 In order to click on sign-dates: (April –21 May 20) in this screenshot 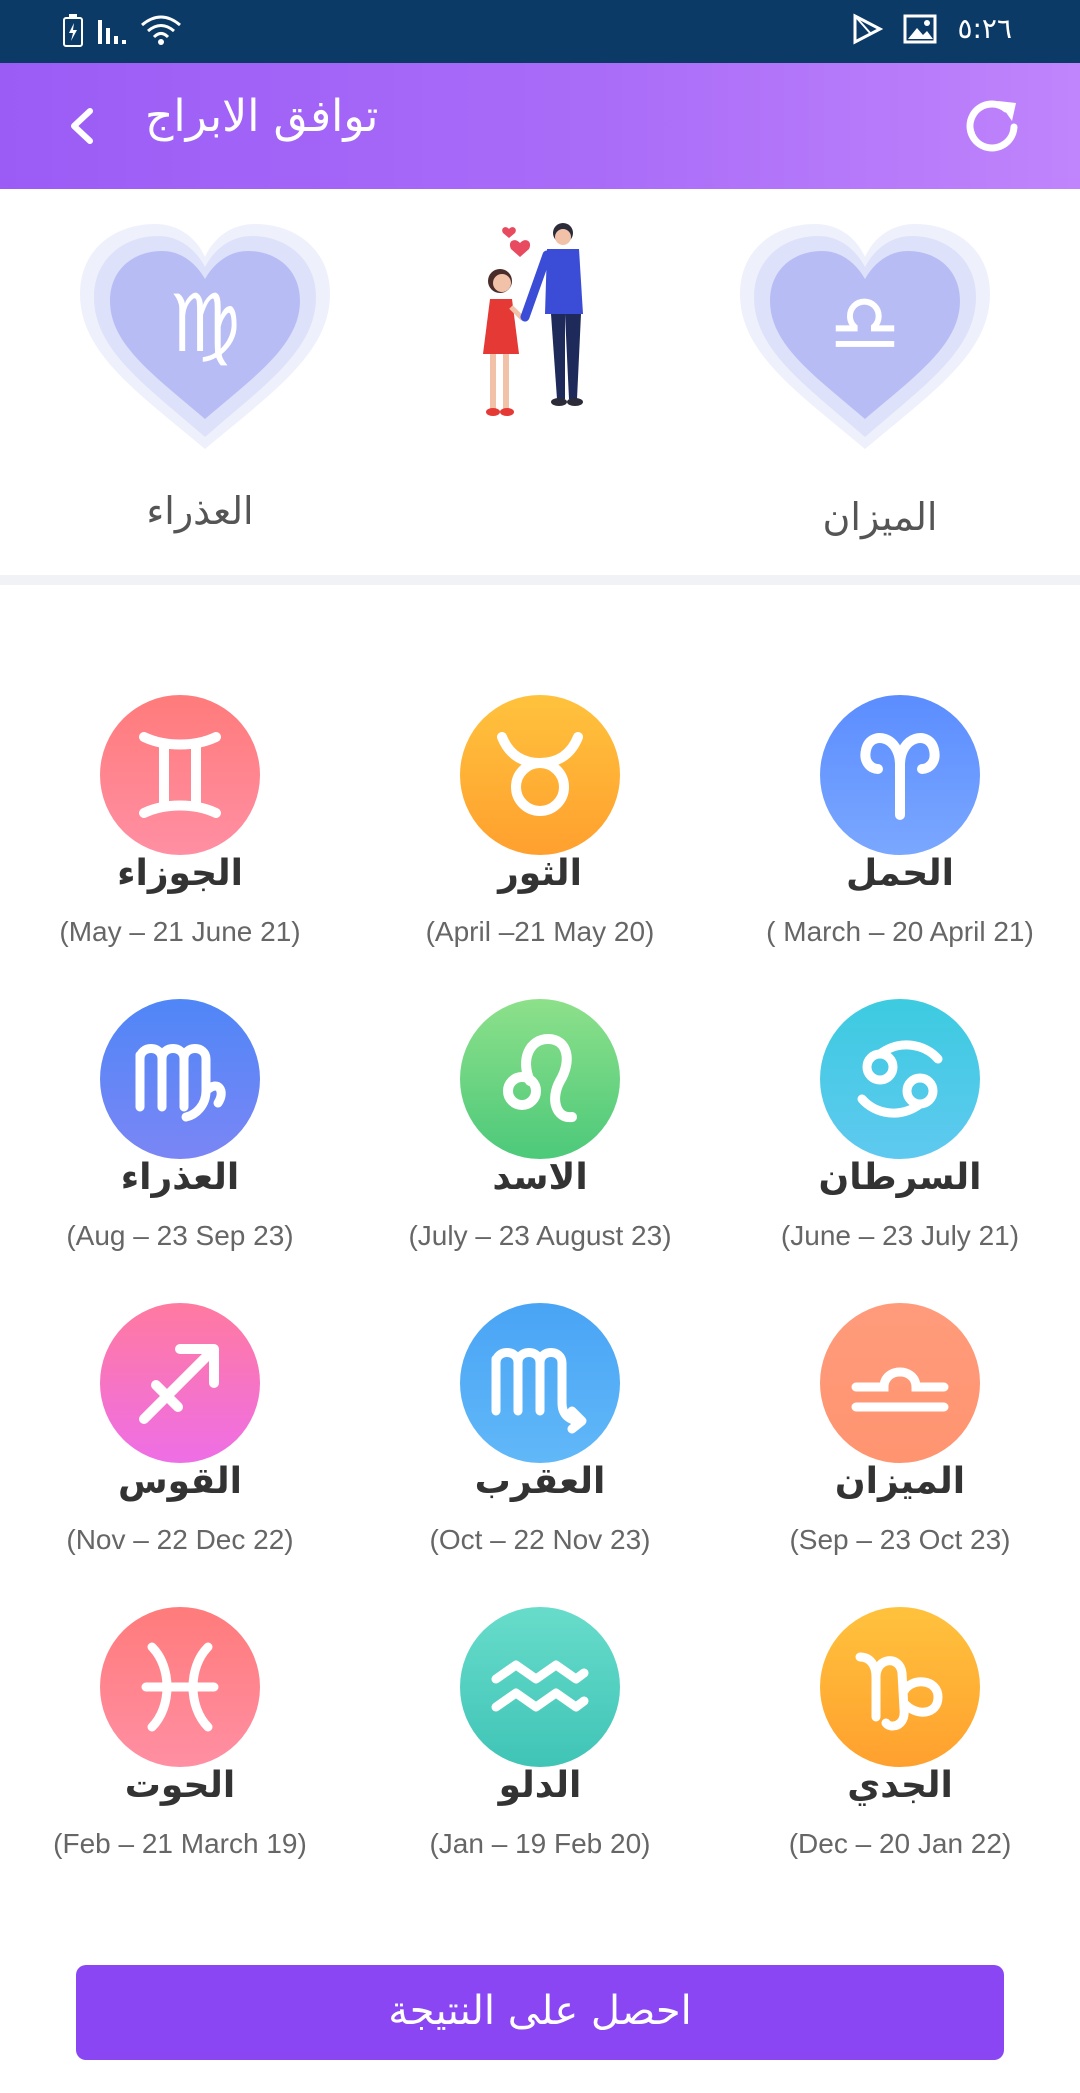, I will do `click(540, 931)`.